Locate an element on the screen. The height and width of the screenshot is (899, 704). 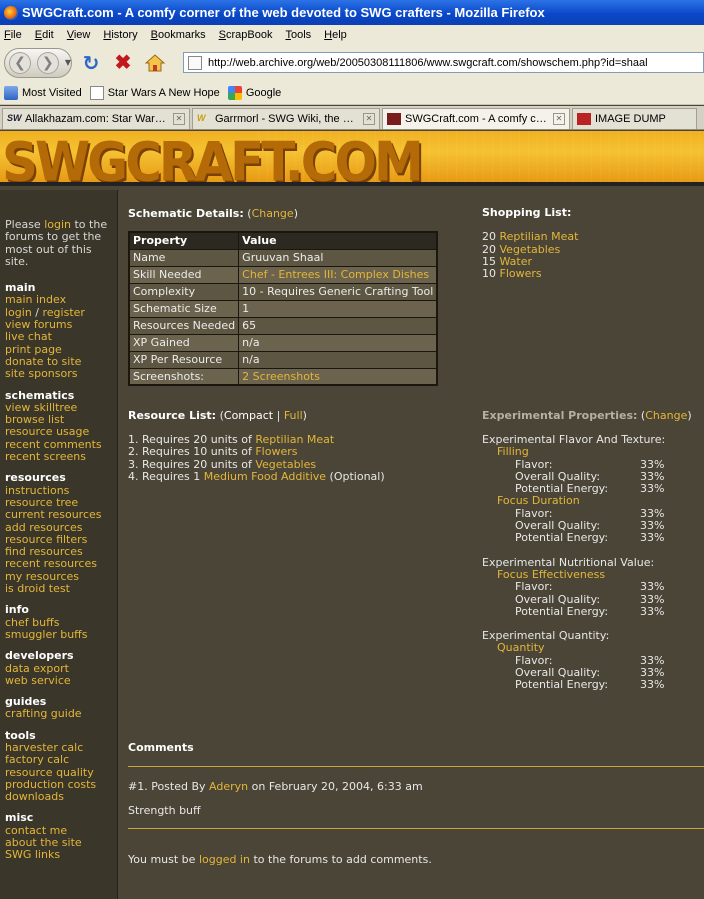
change-schematic-link: Change is located at coordinates (273, 213).